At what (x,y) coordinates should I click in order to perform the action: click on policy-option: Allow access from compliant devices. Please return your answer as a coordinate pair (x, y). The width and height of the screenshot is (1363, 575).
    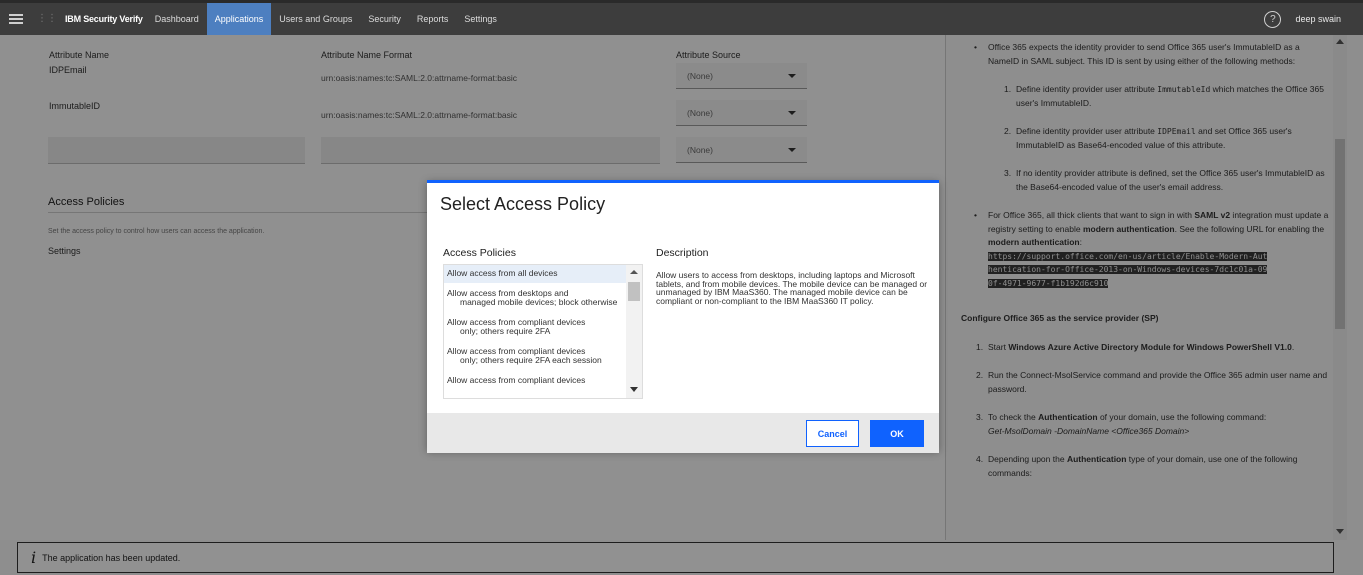
    Looking at the image, I should click on (543, 377).